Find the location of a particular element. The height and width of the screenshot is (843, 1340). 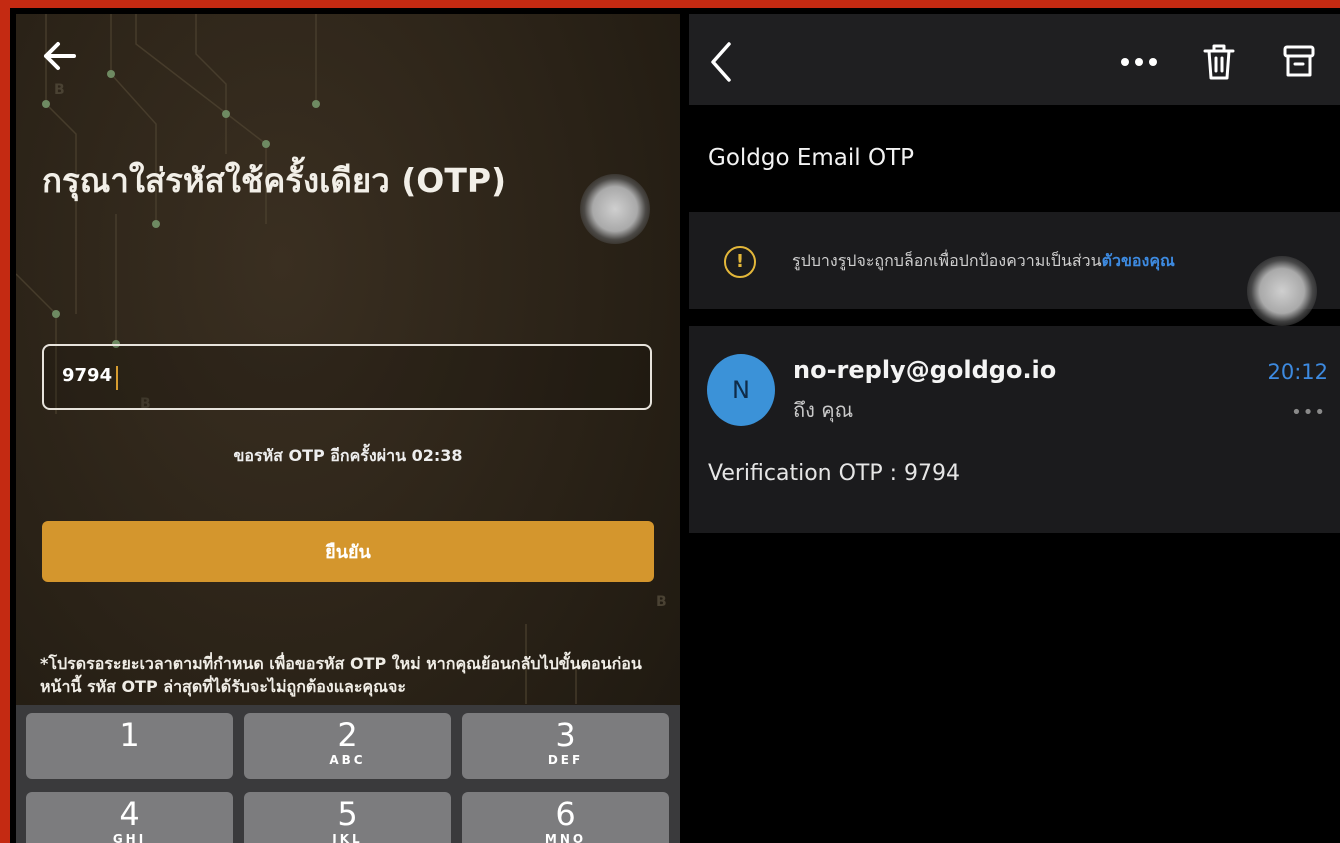

key-letters: MNO is located at coordinates (565, 837).